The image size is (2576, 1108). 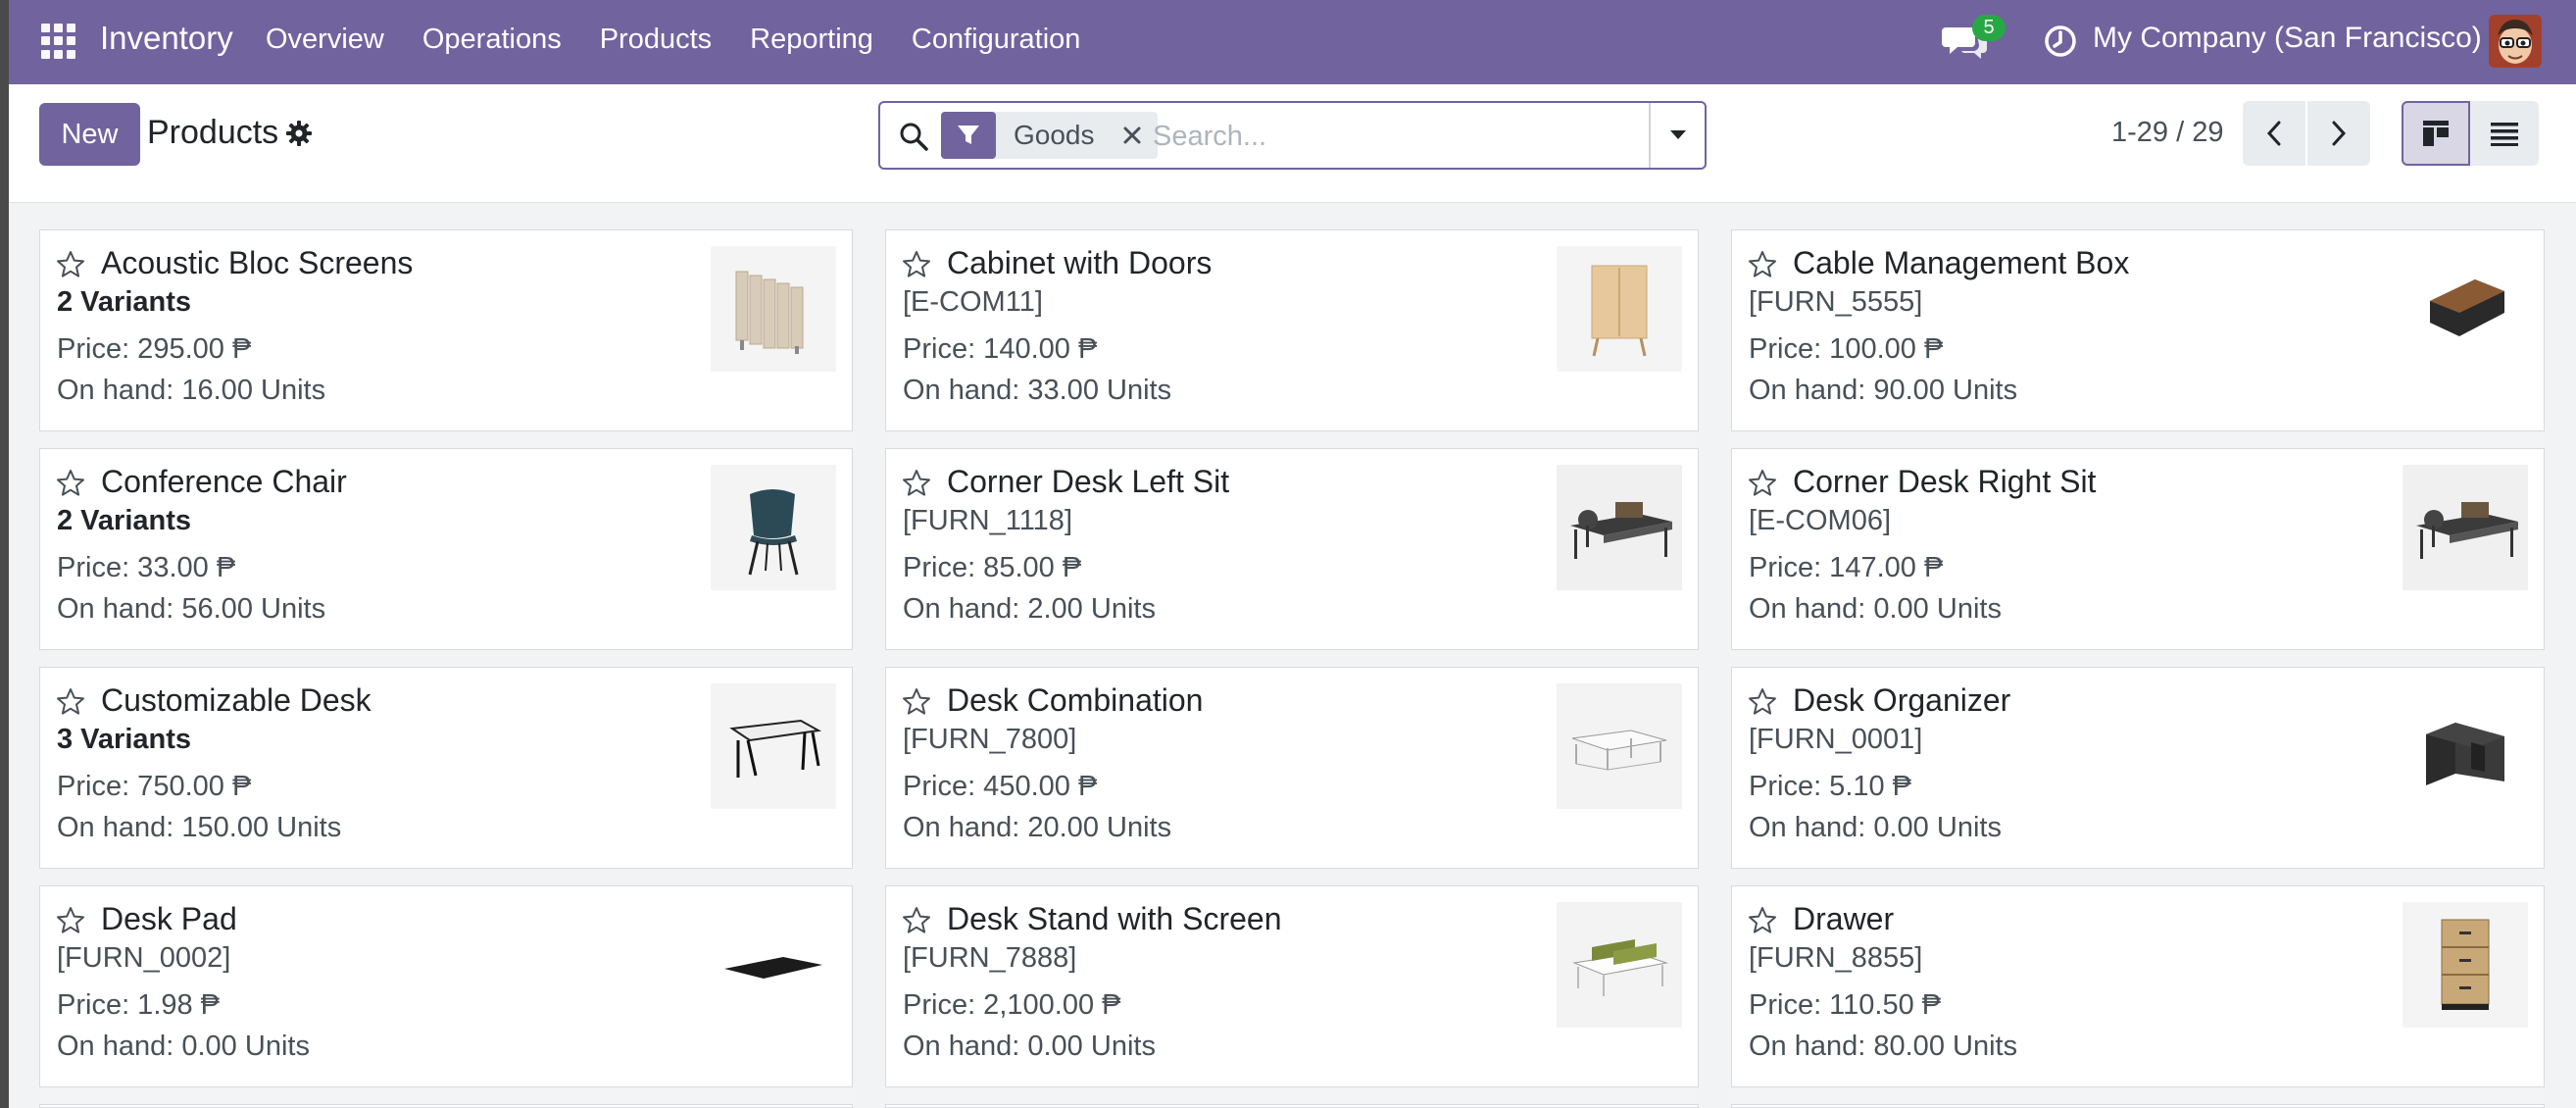 I want to click on product-price: Price: 147.00 ₱, so click(x=1846, y=567).